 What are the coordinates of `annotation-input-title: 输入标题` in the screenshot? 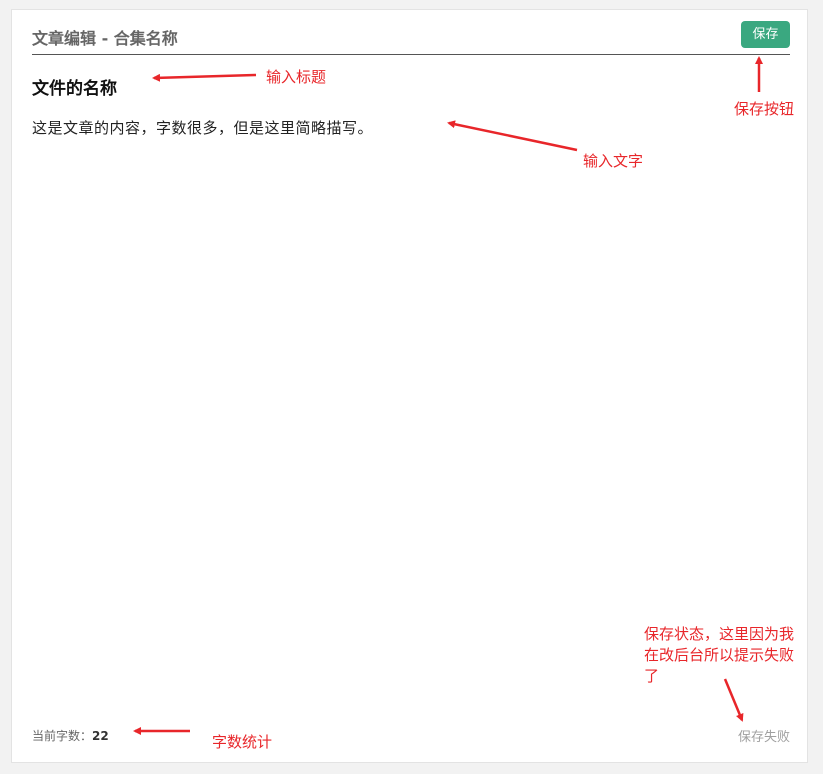 It's located at (296, 77).